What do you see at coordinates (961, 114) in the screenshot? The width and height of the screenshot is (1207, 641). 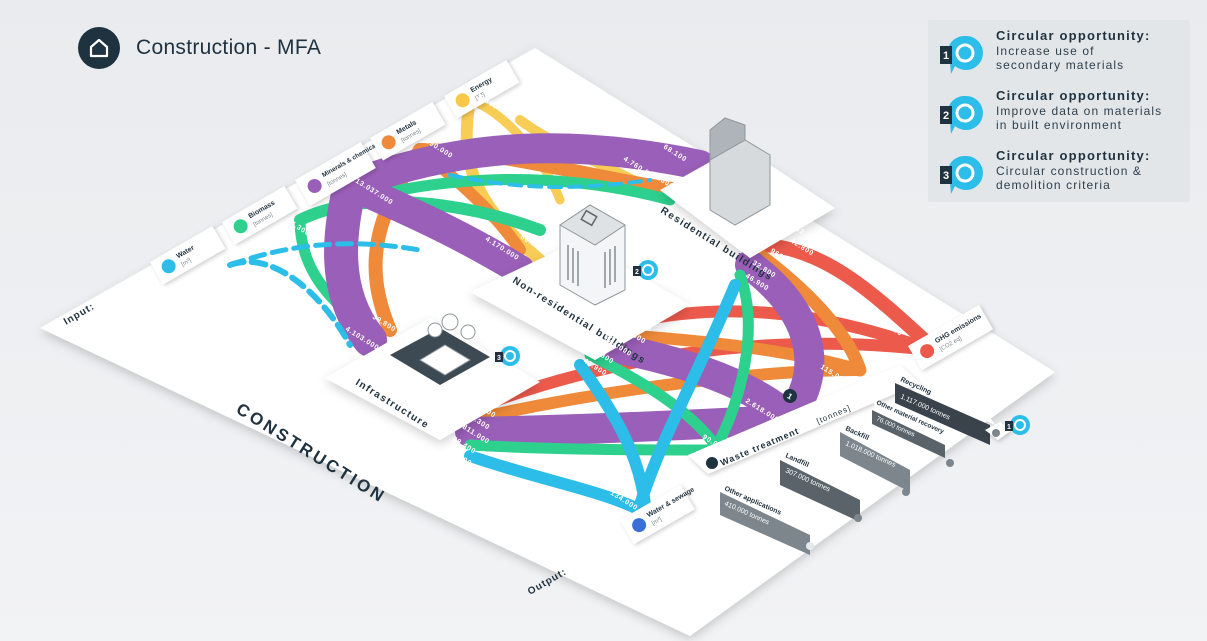 I see `opportunity-2-icon: 2` at bounding box center [961, 114].